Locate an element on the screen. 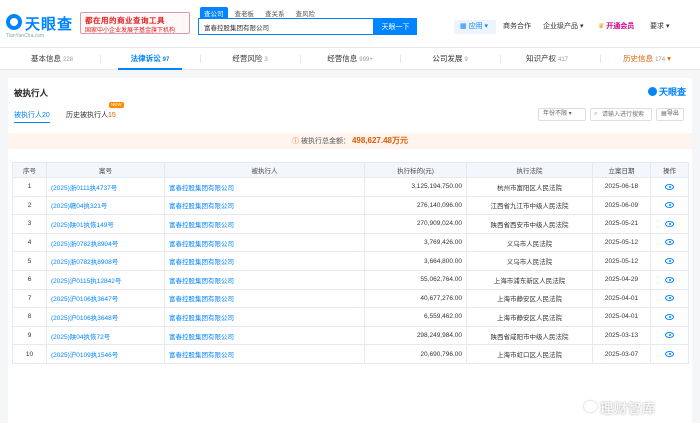 The image size is (700, 423). tab-ip: 知识产权 417 is located at coordinates (547, 59).